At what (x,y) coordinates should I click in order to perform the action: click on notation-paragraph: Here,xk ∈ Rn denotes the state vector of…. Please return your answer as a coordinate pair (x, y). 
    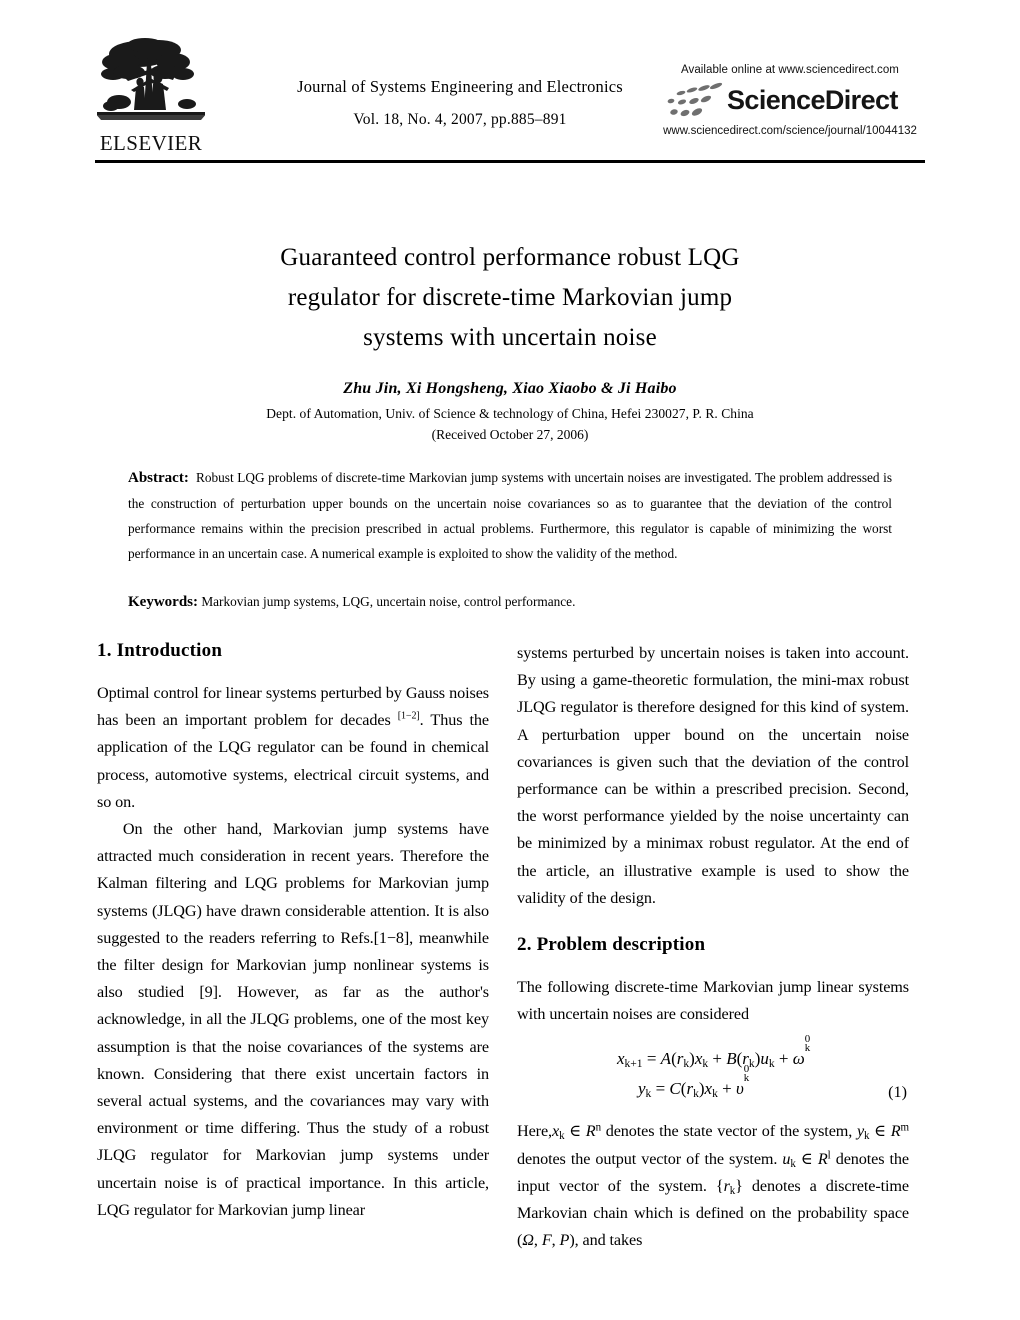
    Looking at the image, I should click on (713, 1185).